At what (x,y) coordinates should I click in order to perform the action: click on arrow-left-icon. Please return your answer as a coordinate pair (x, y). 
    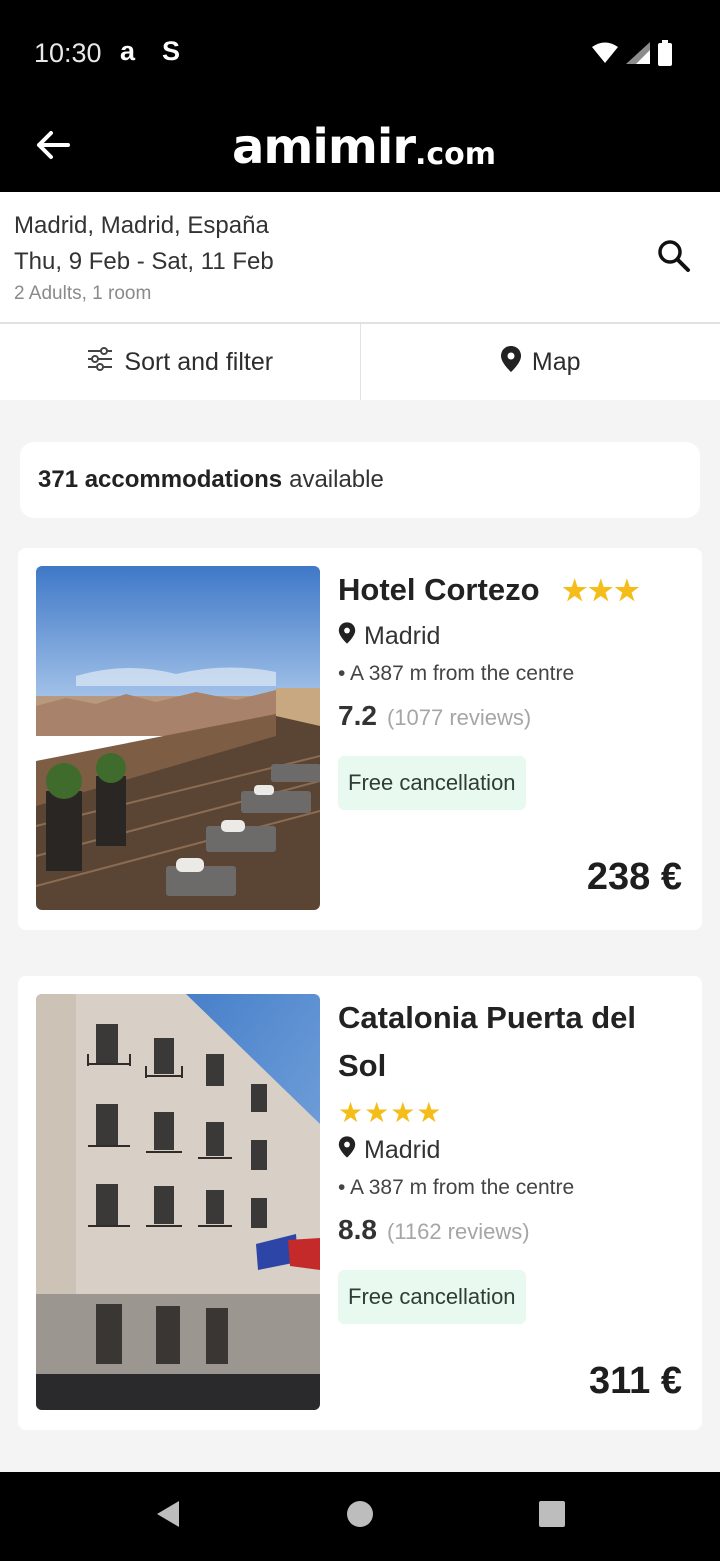
    Looking at the image, I should click on (53, 147).